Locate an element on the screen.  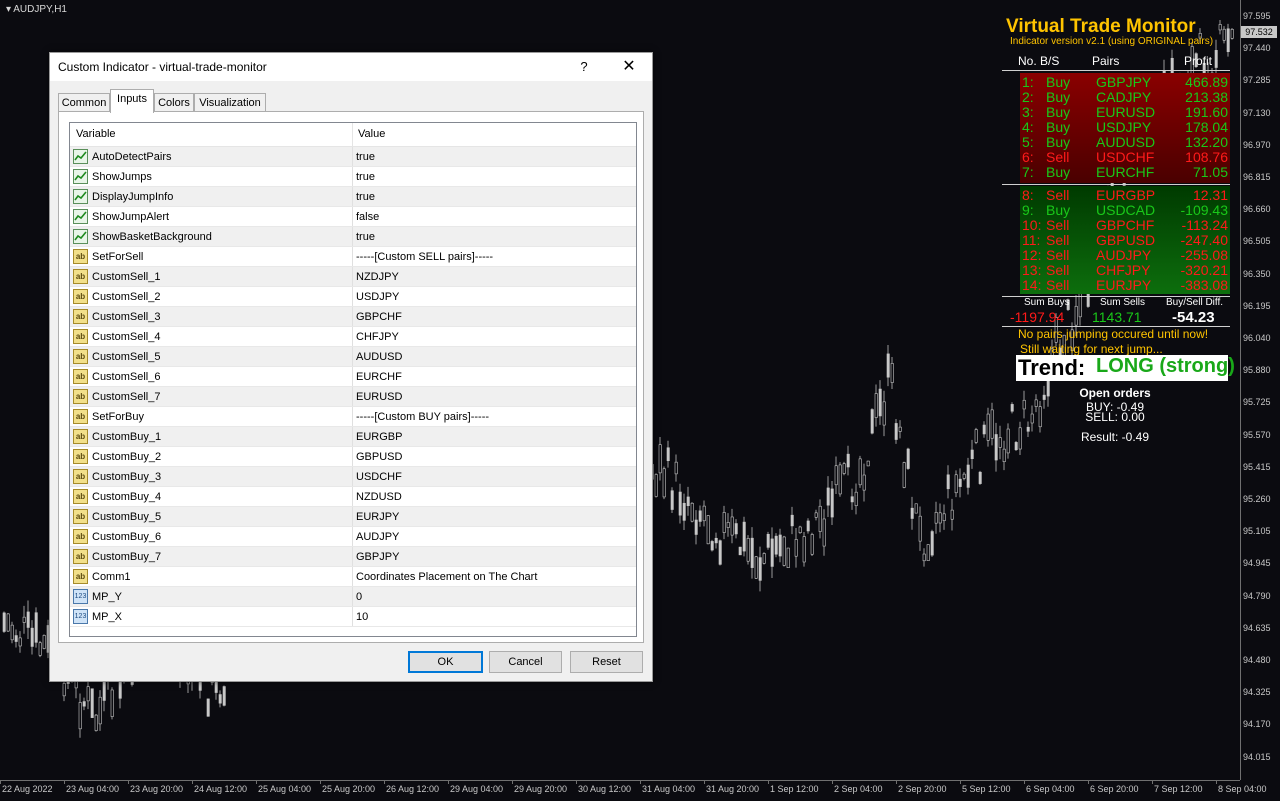
input-row: ab CustomSell_1 NZDJPY is located at coordinates (353, 277).